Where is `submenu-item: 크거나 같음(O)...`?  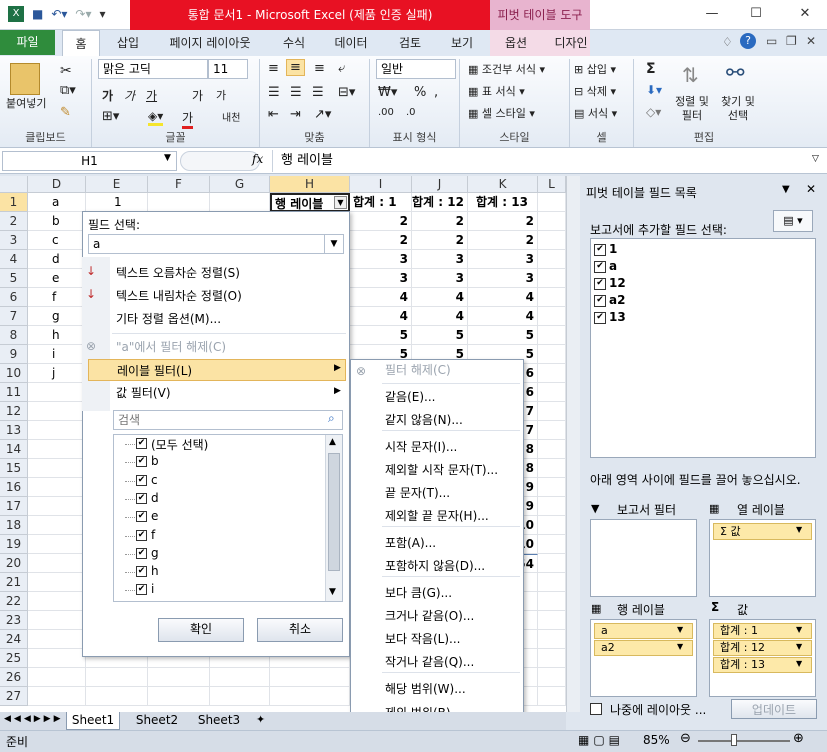 submenu-item: 크거나 같음(O)... is located at coordinates (437, 616).